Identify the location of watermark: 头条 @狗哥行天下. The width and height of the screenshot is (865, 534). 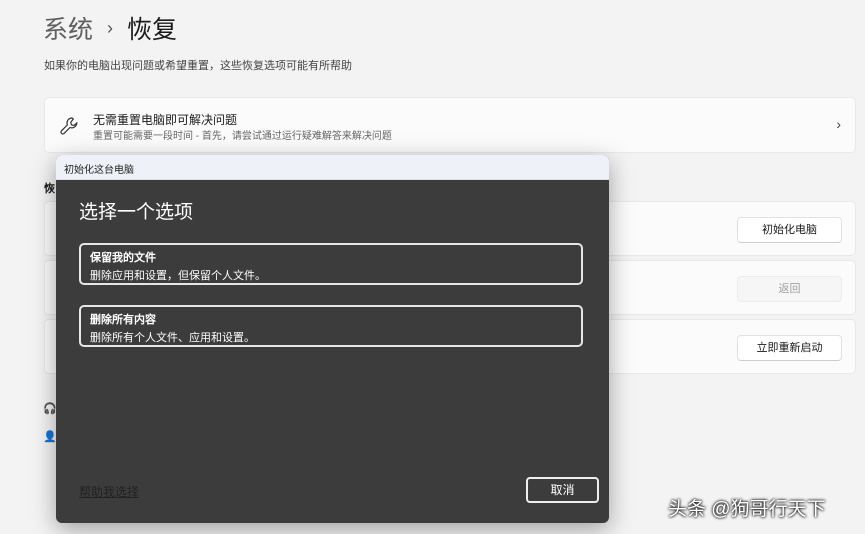
(747, 509).